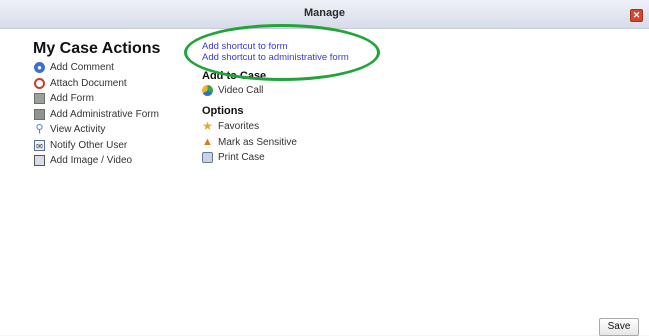 Image resolution: width=649 pixels, height=336 pixels. What do you see at coordinates (88, 83) in the screenshot?
I see `action-label: Attach Document` at bounding box center [88, 83].